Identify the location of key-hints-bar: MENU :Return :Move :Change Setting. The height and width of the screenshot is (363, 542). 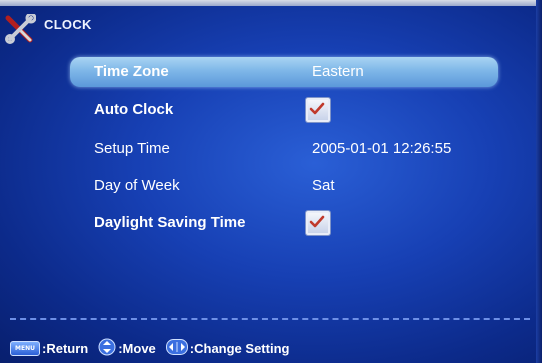
(154, 348).